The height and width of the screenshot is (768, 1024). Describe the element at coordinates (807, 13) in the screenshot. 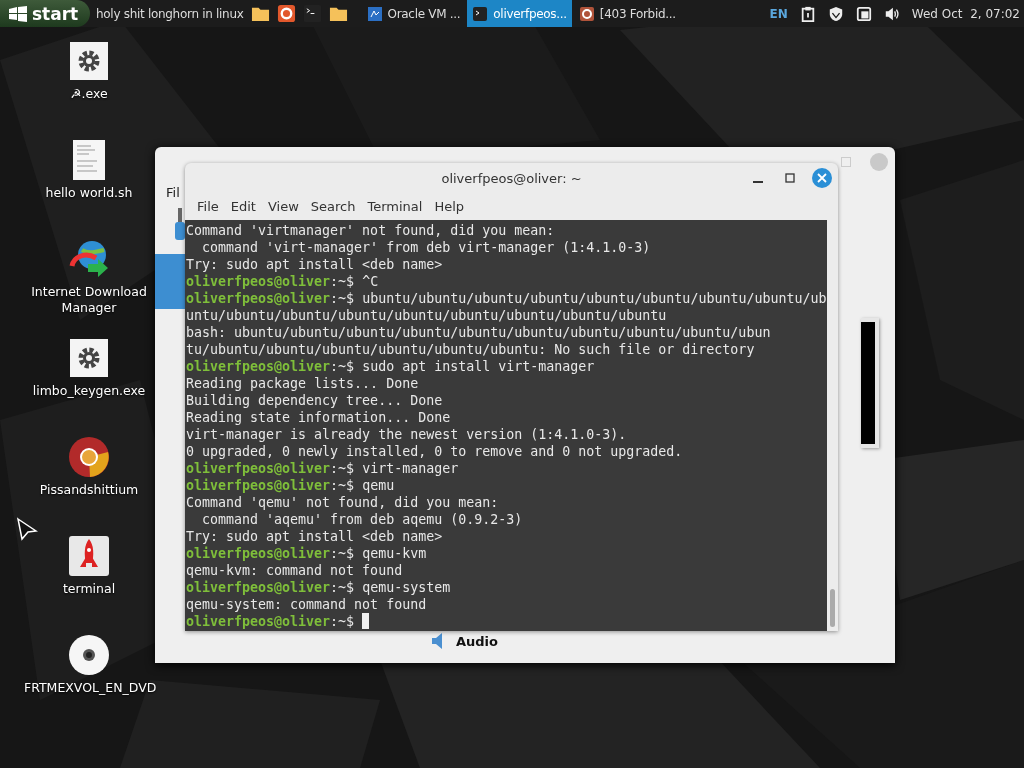

I see `clipboard-icon` at that location.